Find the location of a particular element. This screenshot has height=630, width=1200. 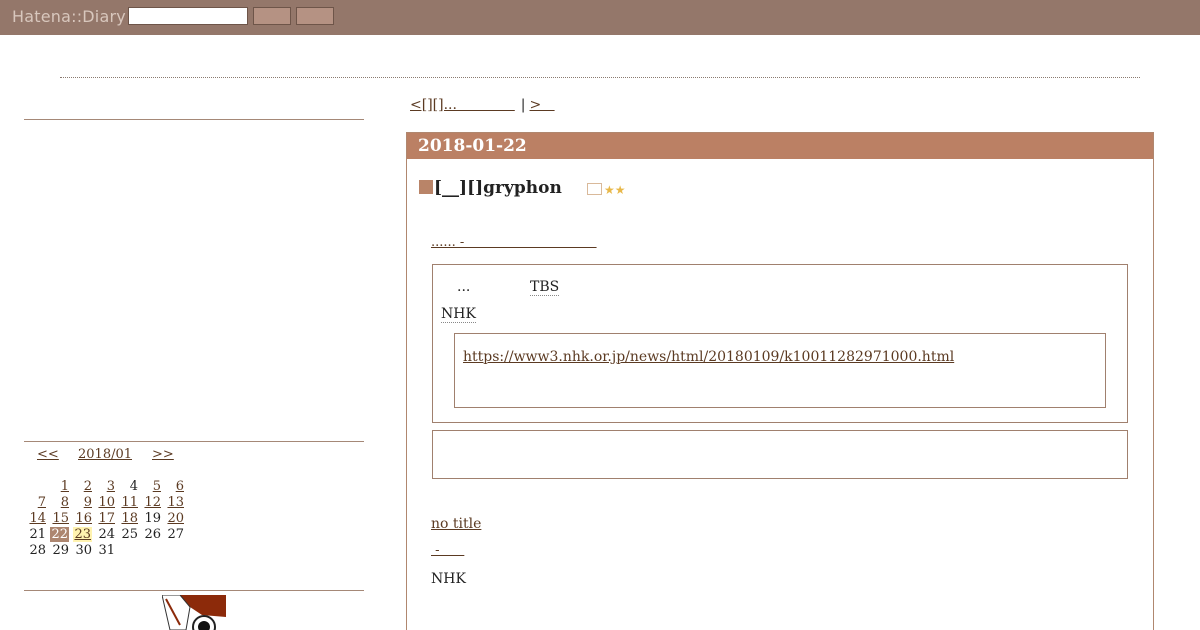

calendar-day: 16 is located at coordinates (81, 519).